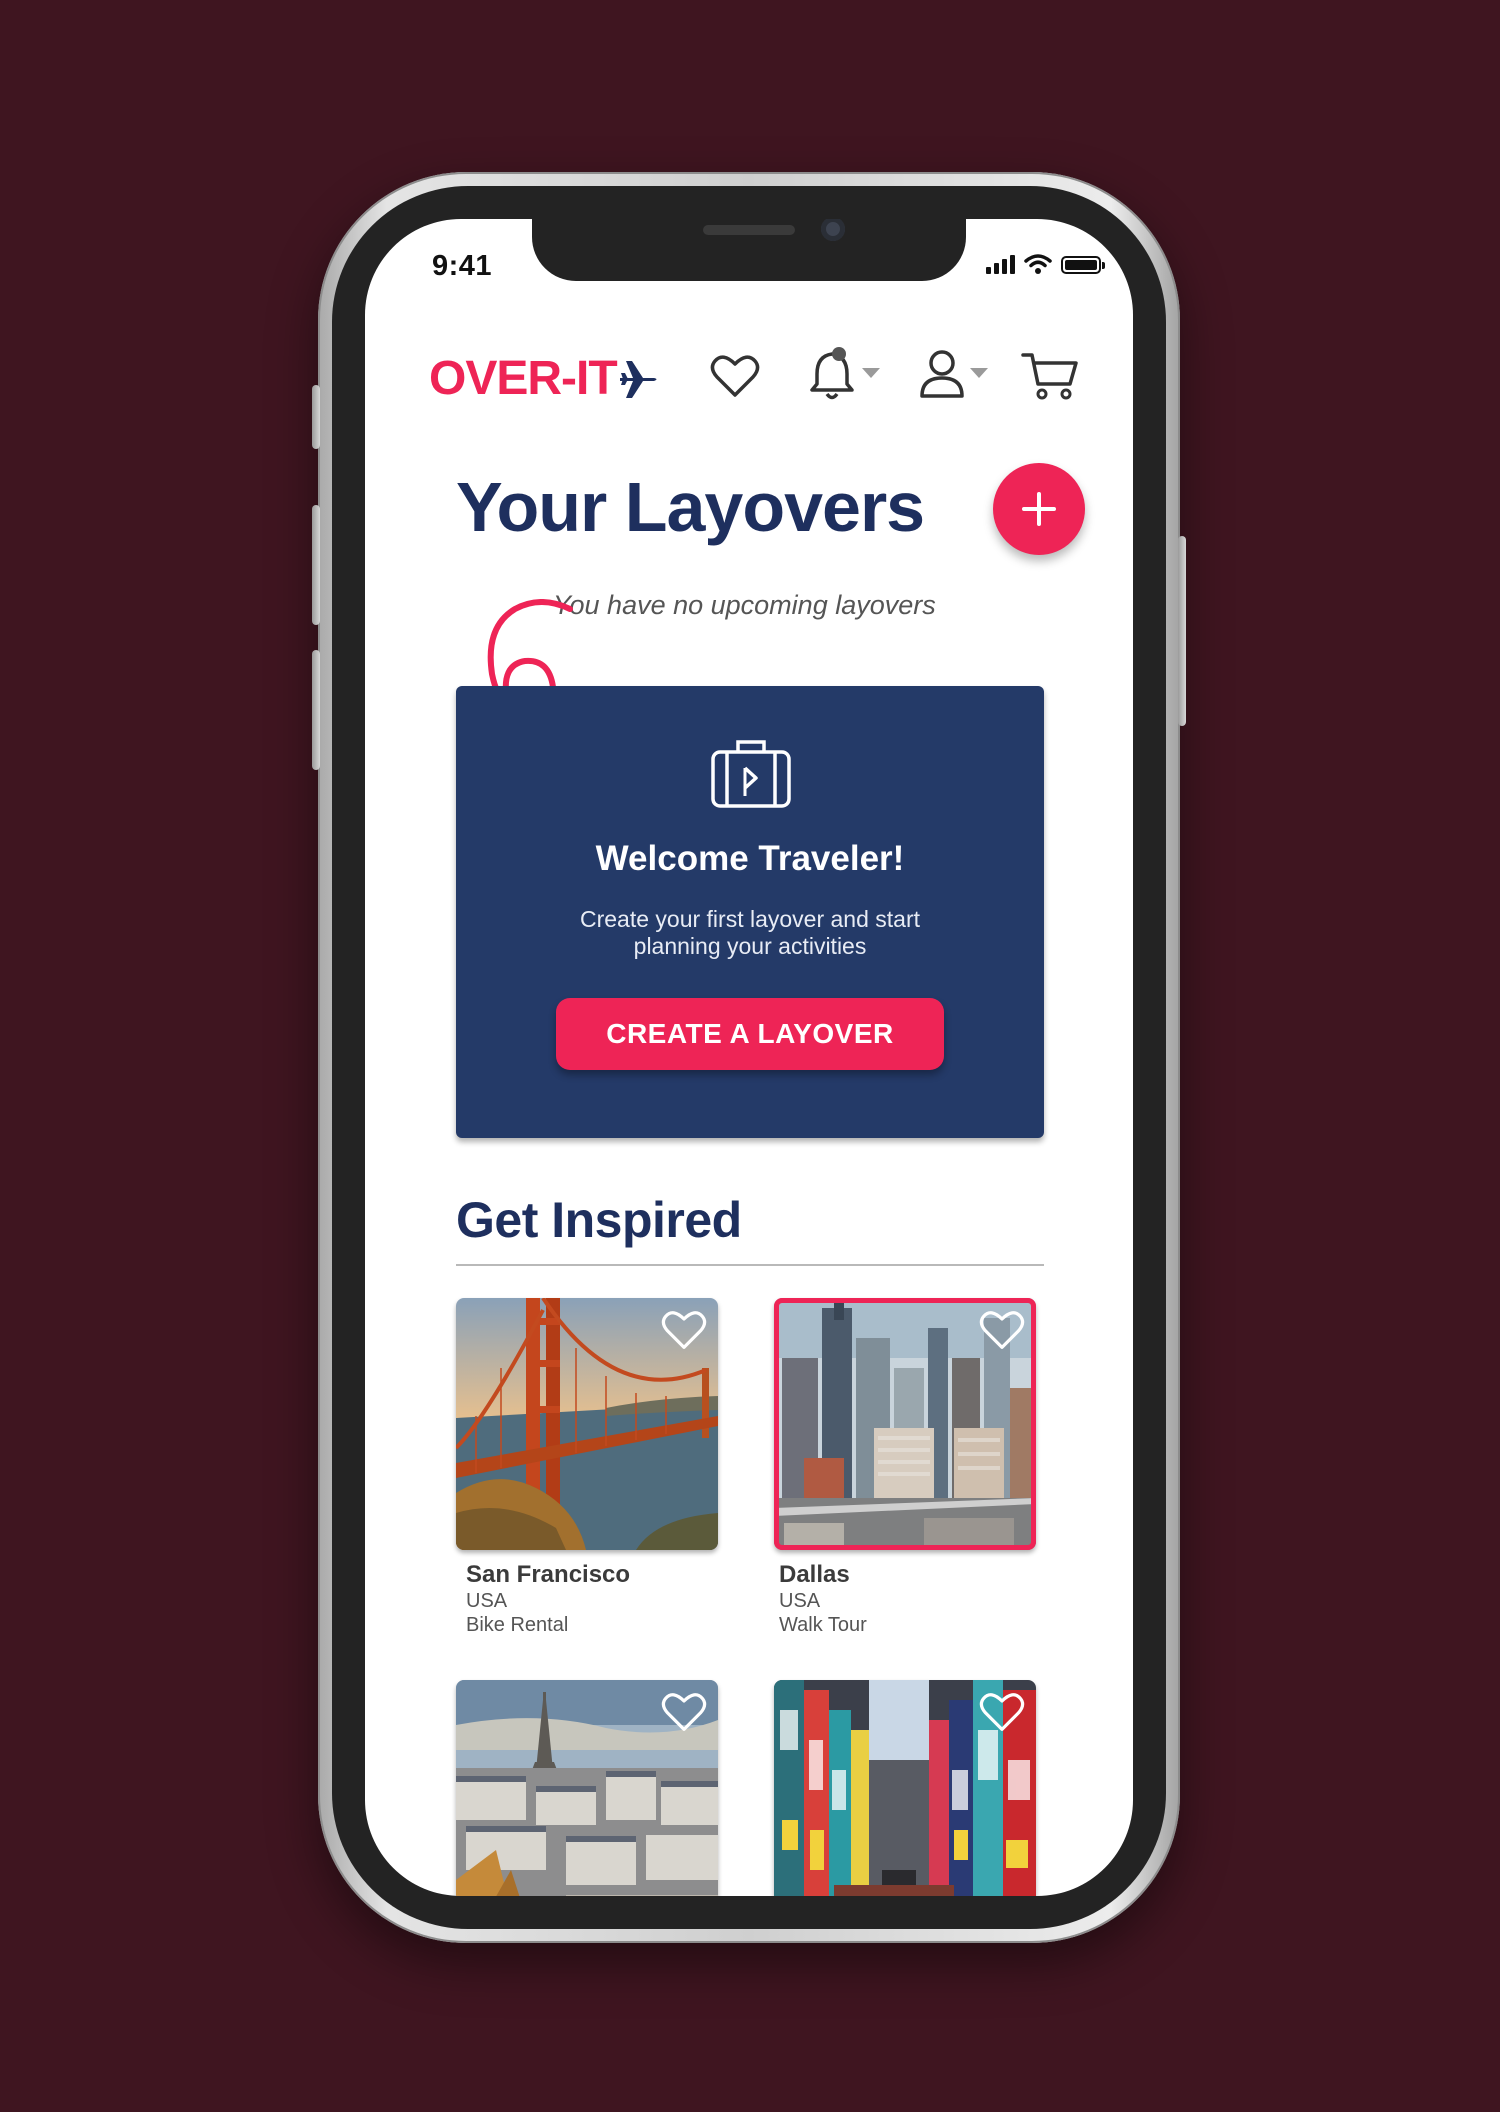 The height and width of the screenshot is (2112, 1500). I want to click on phone-volume-up-button, so click(316, 565).